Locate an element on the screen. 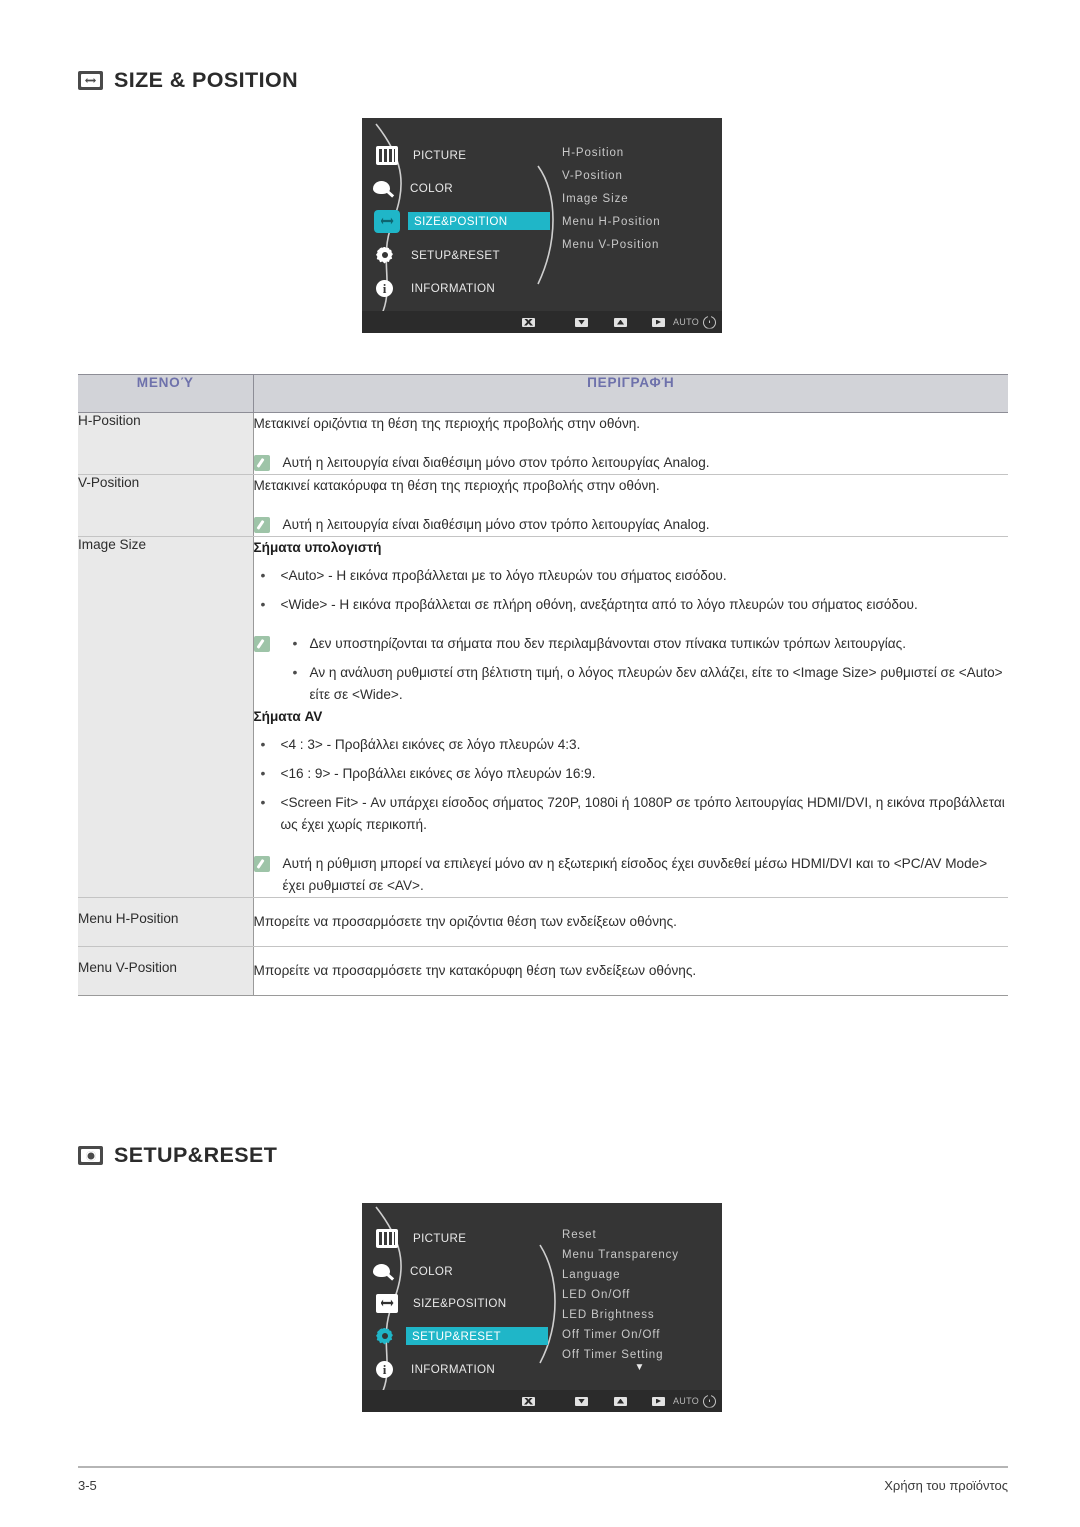 Image resolution: width=1080 pixels, height=1527 pixels. section-title: SETUP&RESET is located at coordinates (196, 1155).